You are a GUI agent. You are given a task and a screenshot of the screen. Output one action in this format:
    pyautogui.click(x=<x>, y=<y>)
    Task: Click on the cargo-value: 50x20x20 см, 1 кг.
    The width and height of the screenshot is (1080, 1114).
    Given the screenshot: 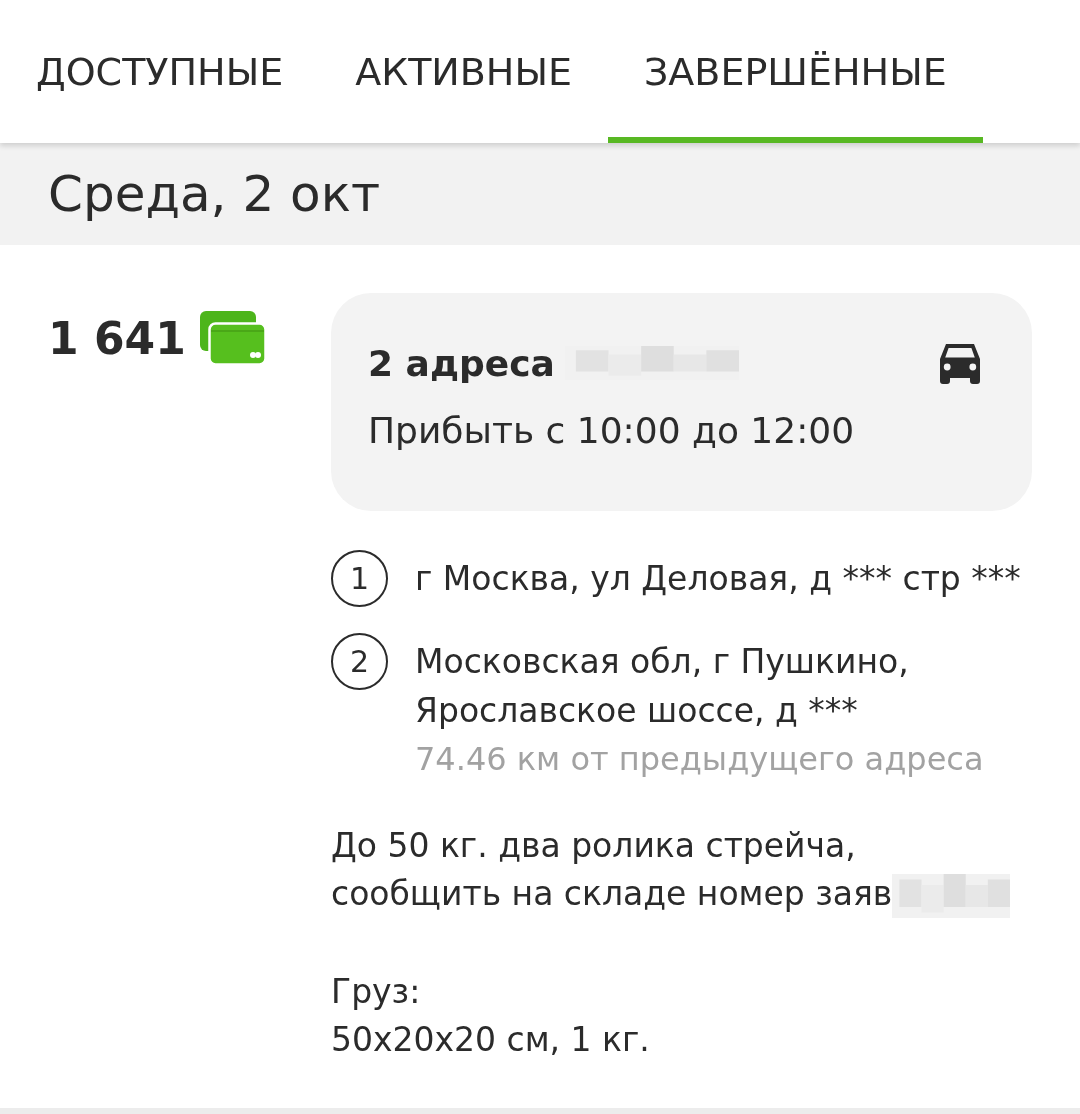 What is the action you would take?
    pyautogui.click(x=490, y=1040)
    